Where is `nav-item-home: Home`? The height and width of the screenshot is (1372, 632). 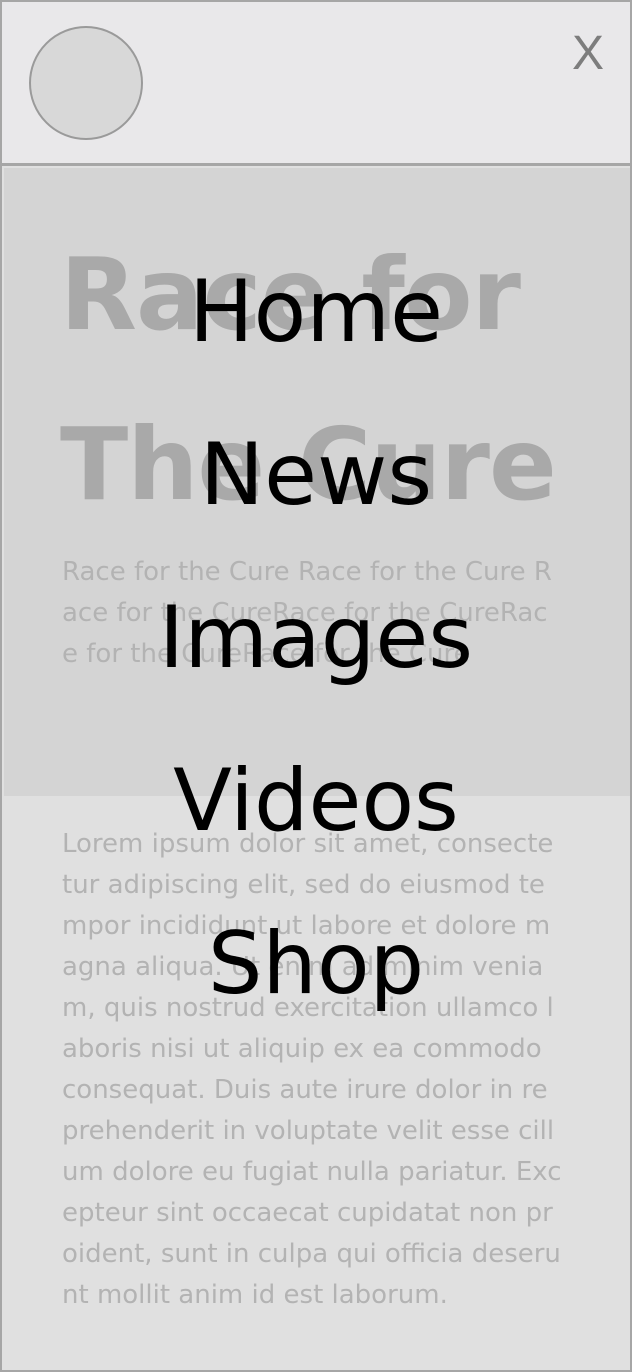
nav-item-home: Home is located at coordinates (316, 312).